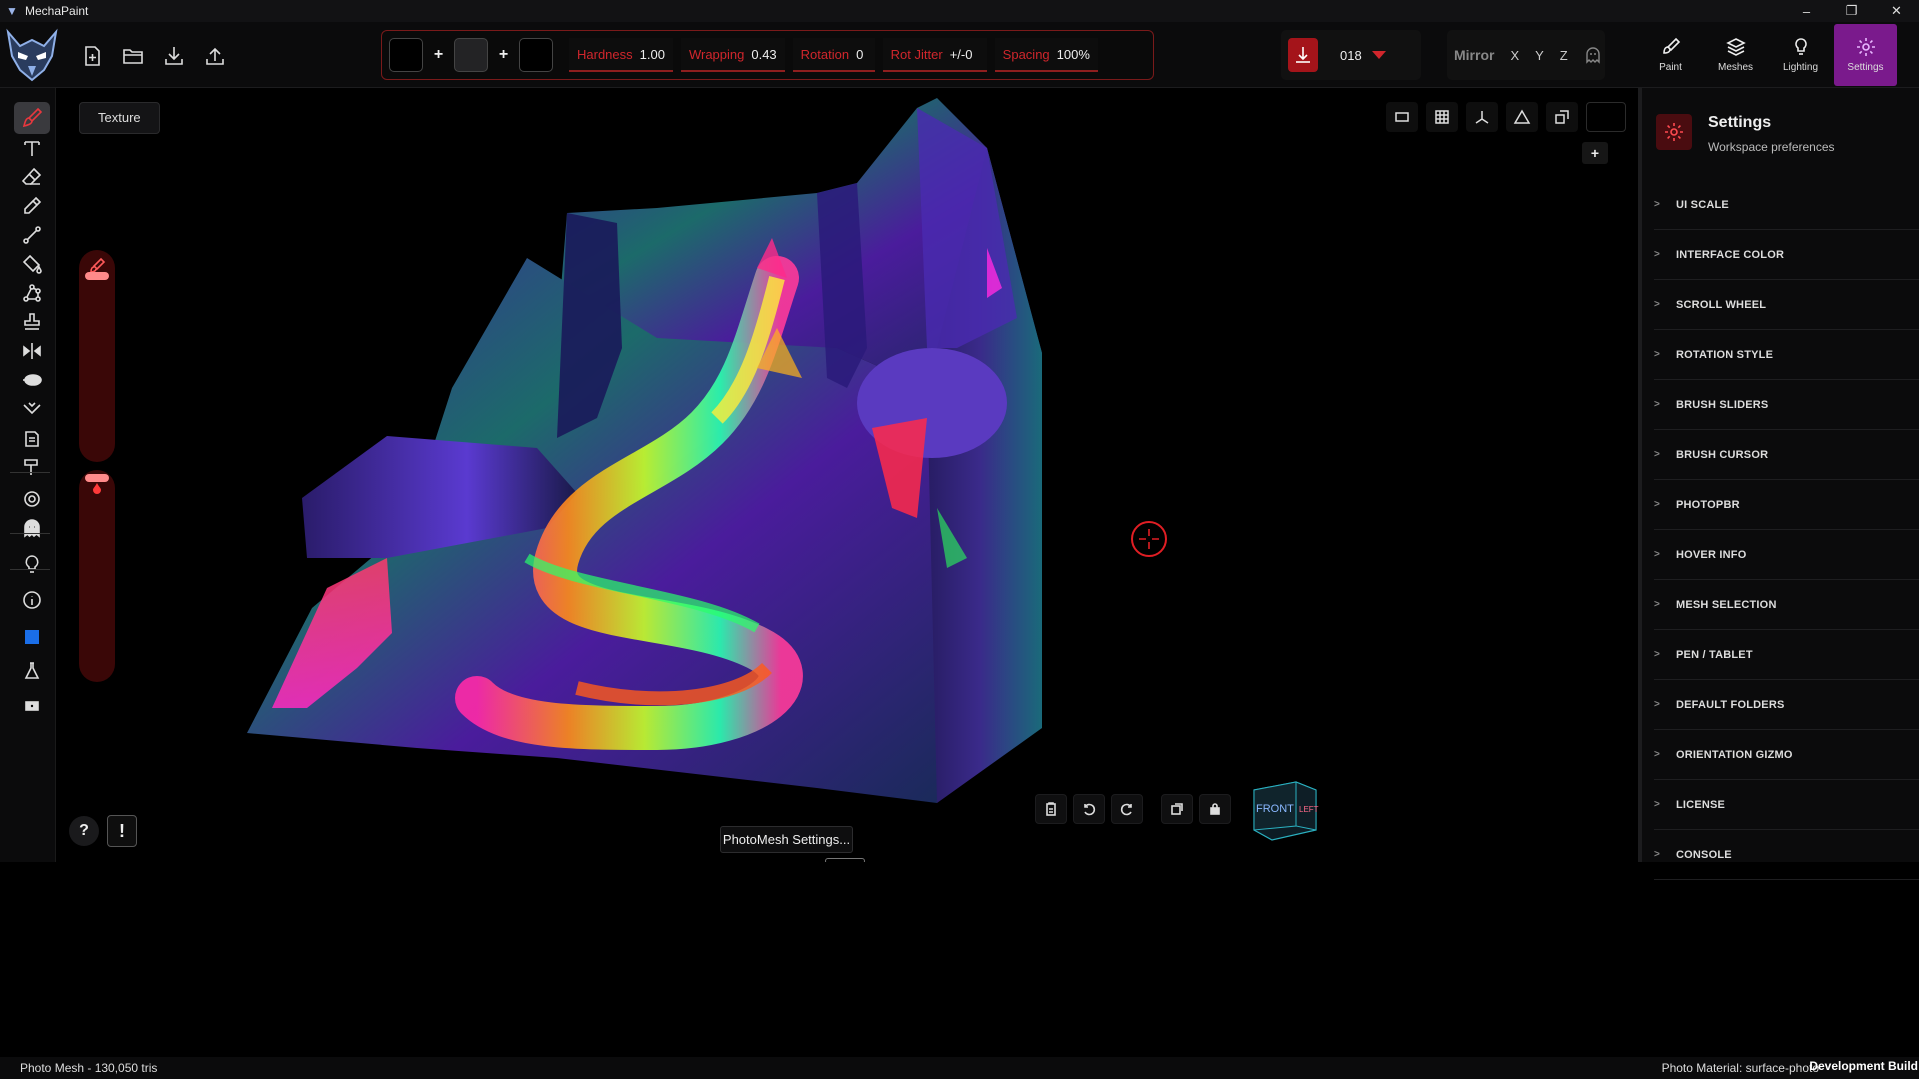 Image resolution: width=1919 pixels, height=1079 pixels. Describe the element at coordinates (32, 600) in the screenshot. I see `info-tool` at that location.